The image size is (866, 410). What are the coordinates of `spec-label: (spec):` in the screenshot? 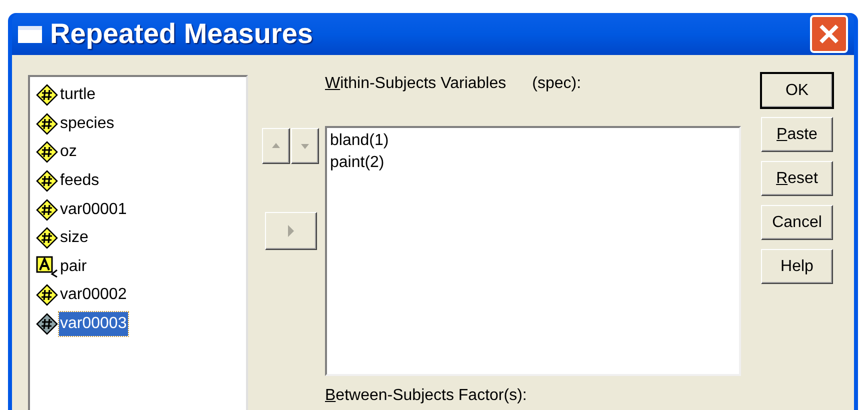 It's located at (557, 84).